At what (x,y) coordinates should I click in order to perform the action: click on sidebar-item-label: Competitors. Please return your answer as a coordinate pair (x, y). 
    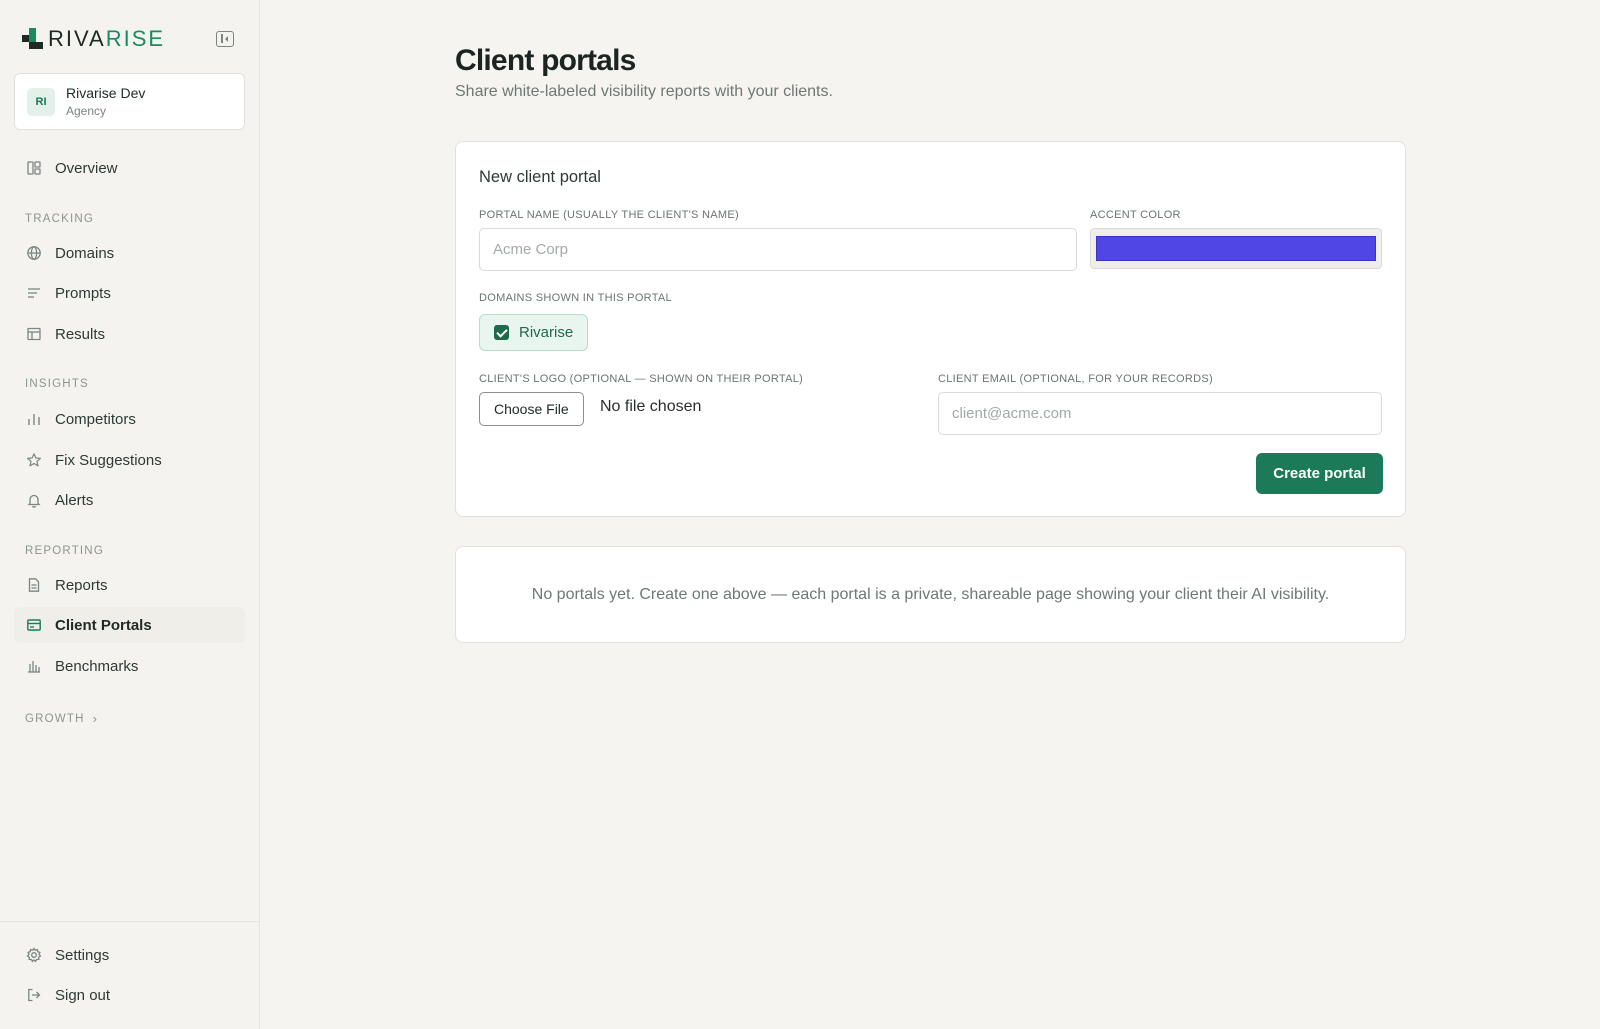
    Looking at the image, I should click on (95, 419).